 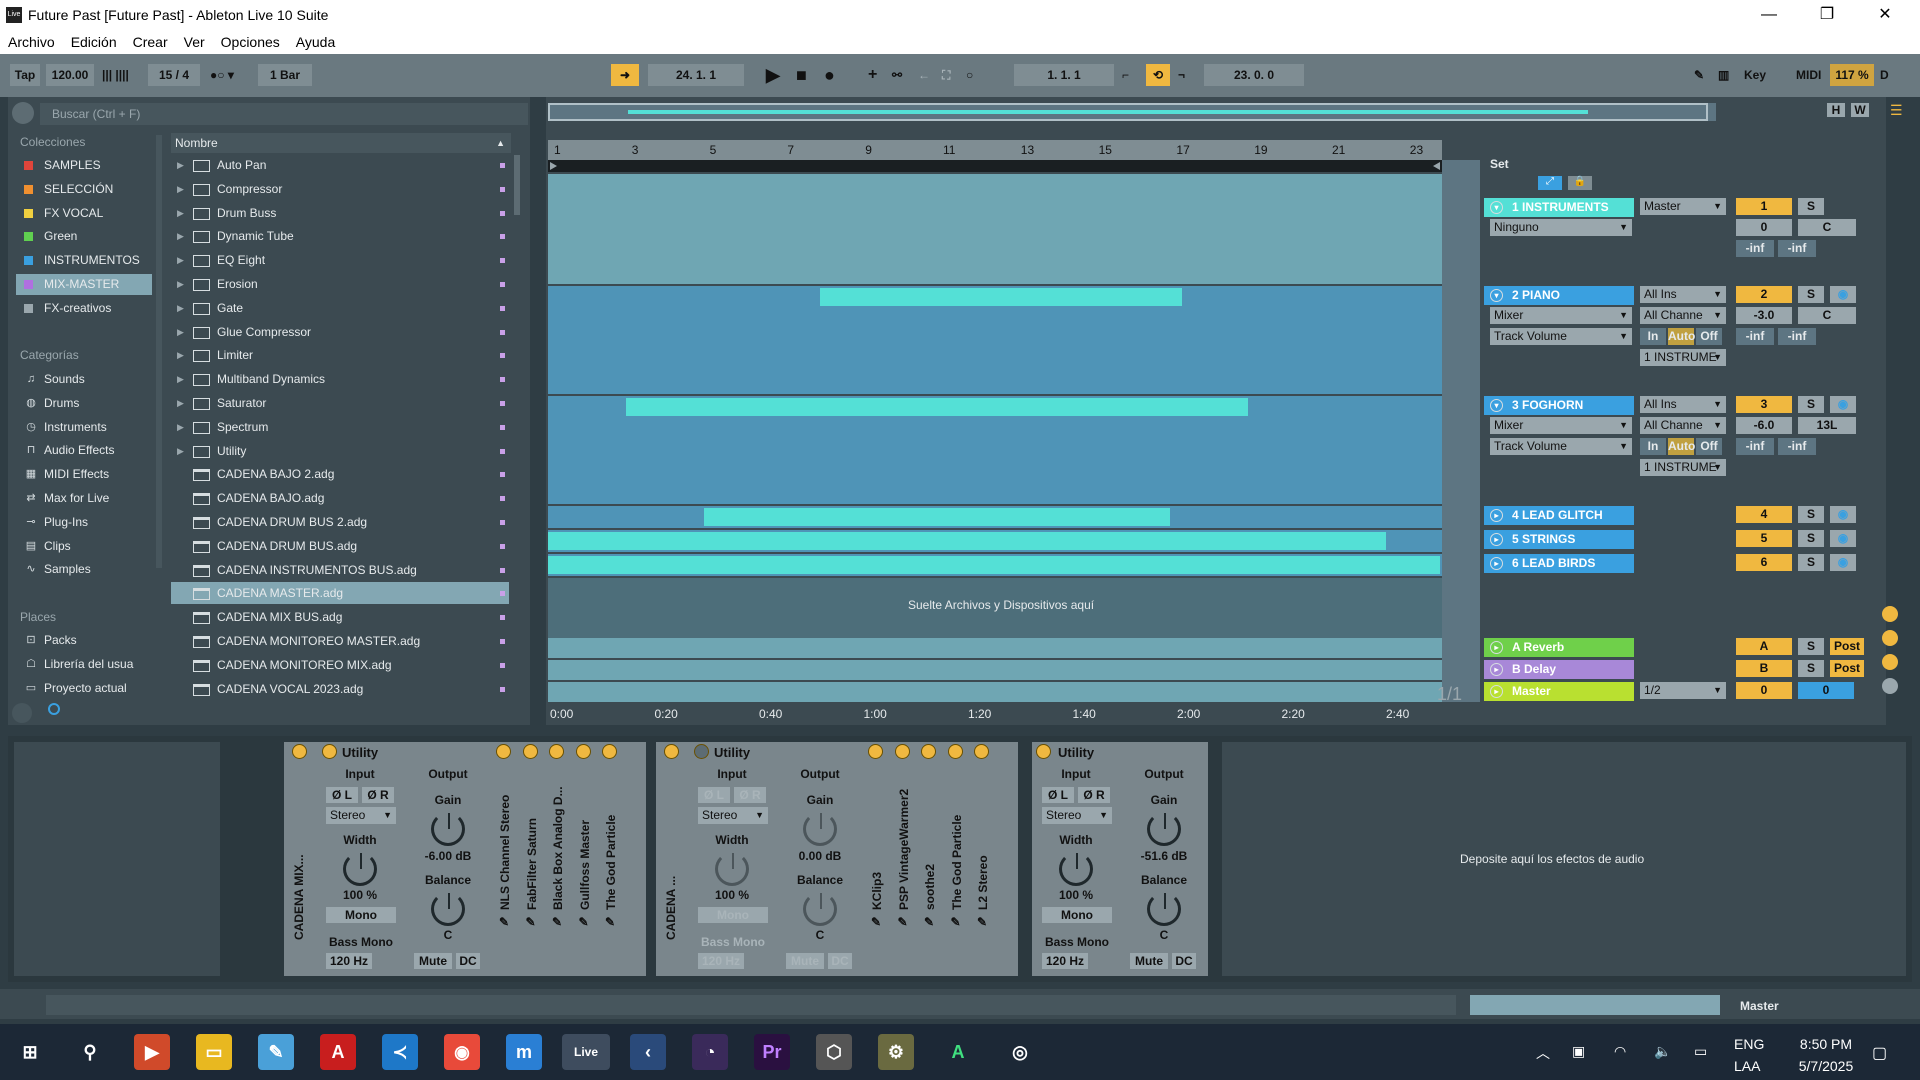 What do you see at coordinates (340, 355) in the screenshot?
I see `browser-list-item: ▶ Limiter` at bounding box center [340, 355].